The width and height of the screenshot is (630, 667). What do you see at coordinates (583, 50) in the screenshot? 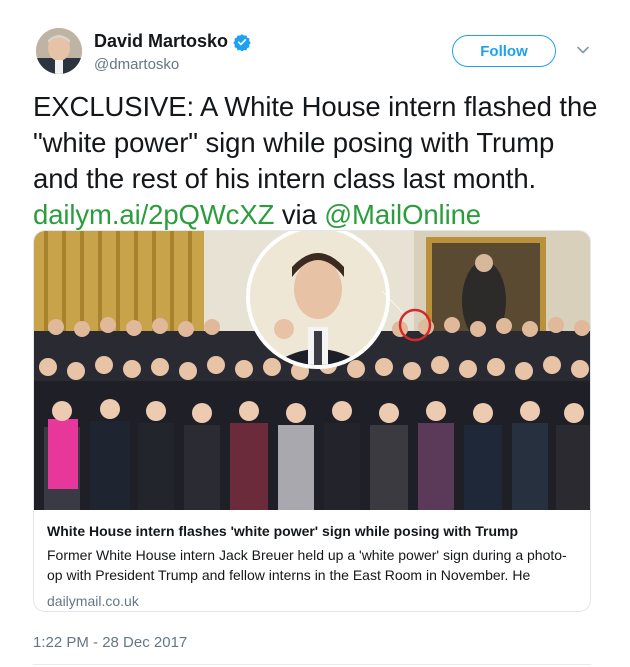
I see `chevron-down-icon` at bounding box center [583, 50].